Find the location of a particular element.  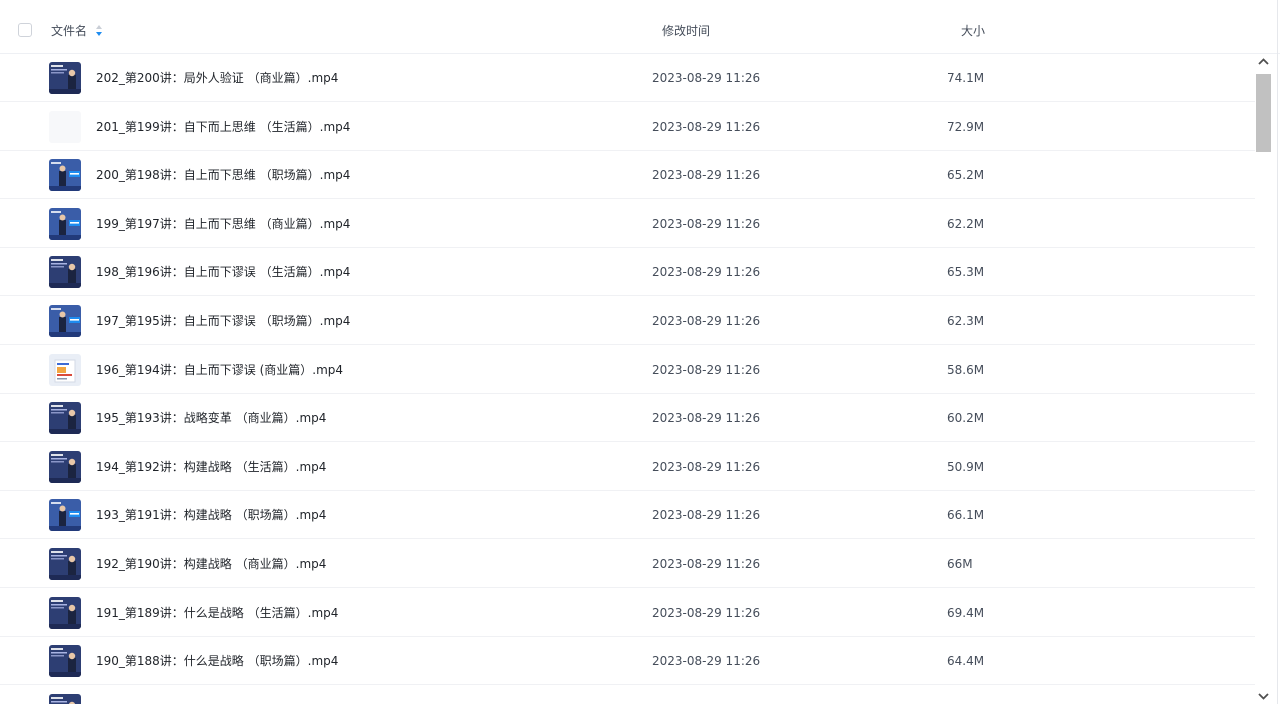

file-name: 193_第191讲：构建战略 （职场篇）.mp4 is located at coordinates (211, 515).